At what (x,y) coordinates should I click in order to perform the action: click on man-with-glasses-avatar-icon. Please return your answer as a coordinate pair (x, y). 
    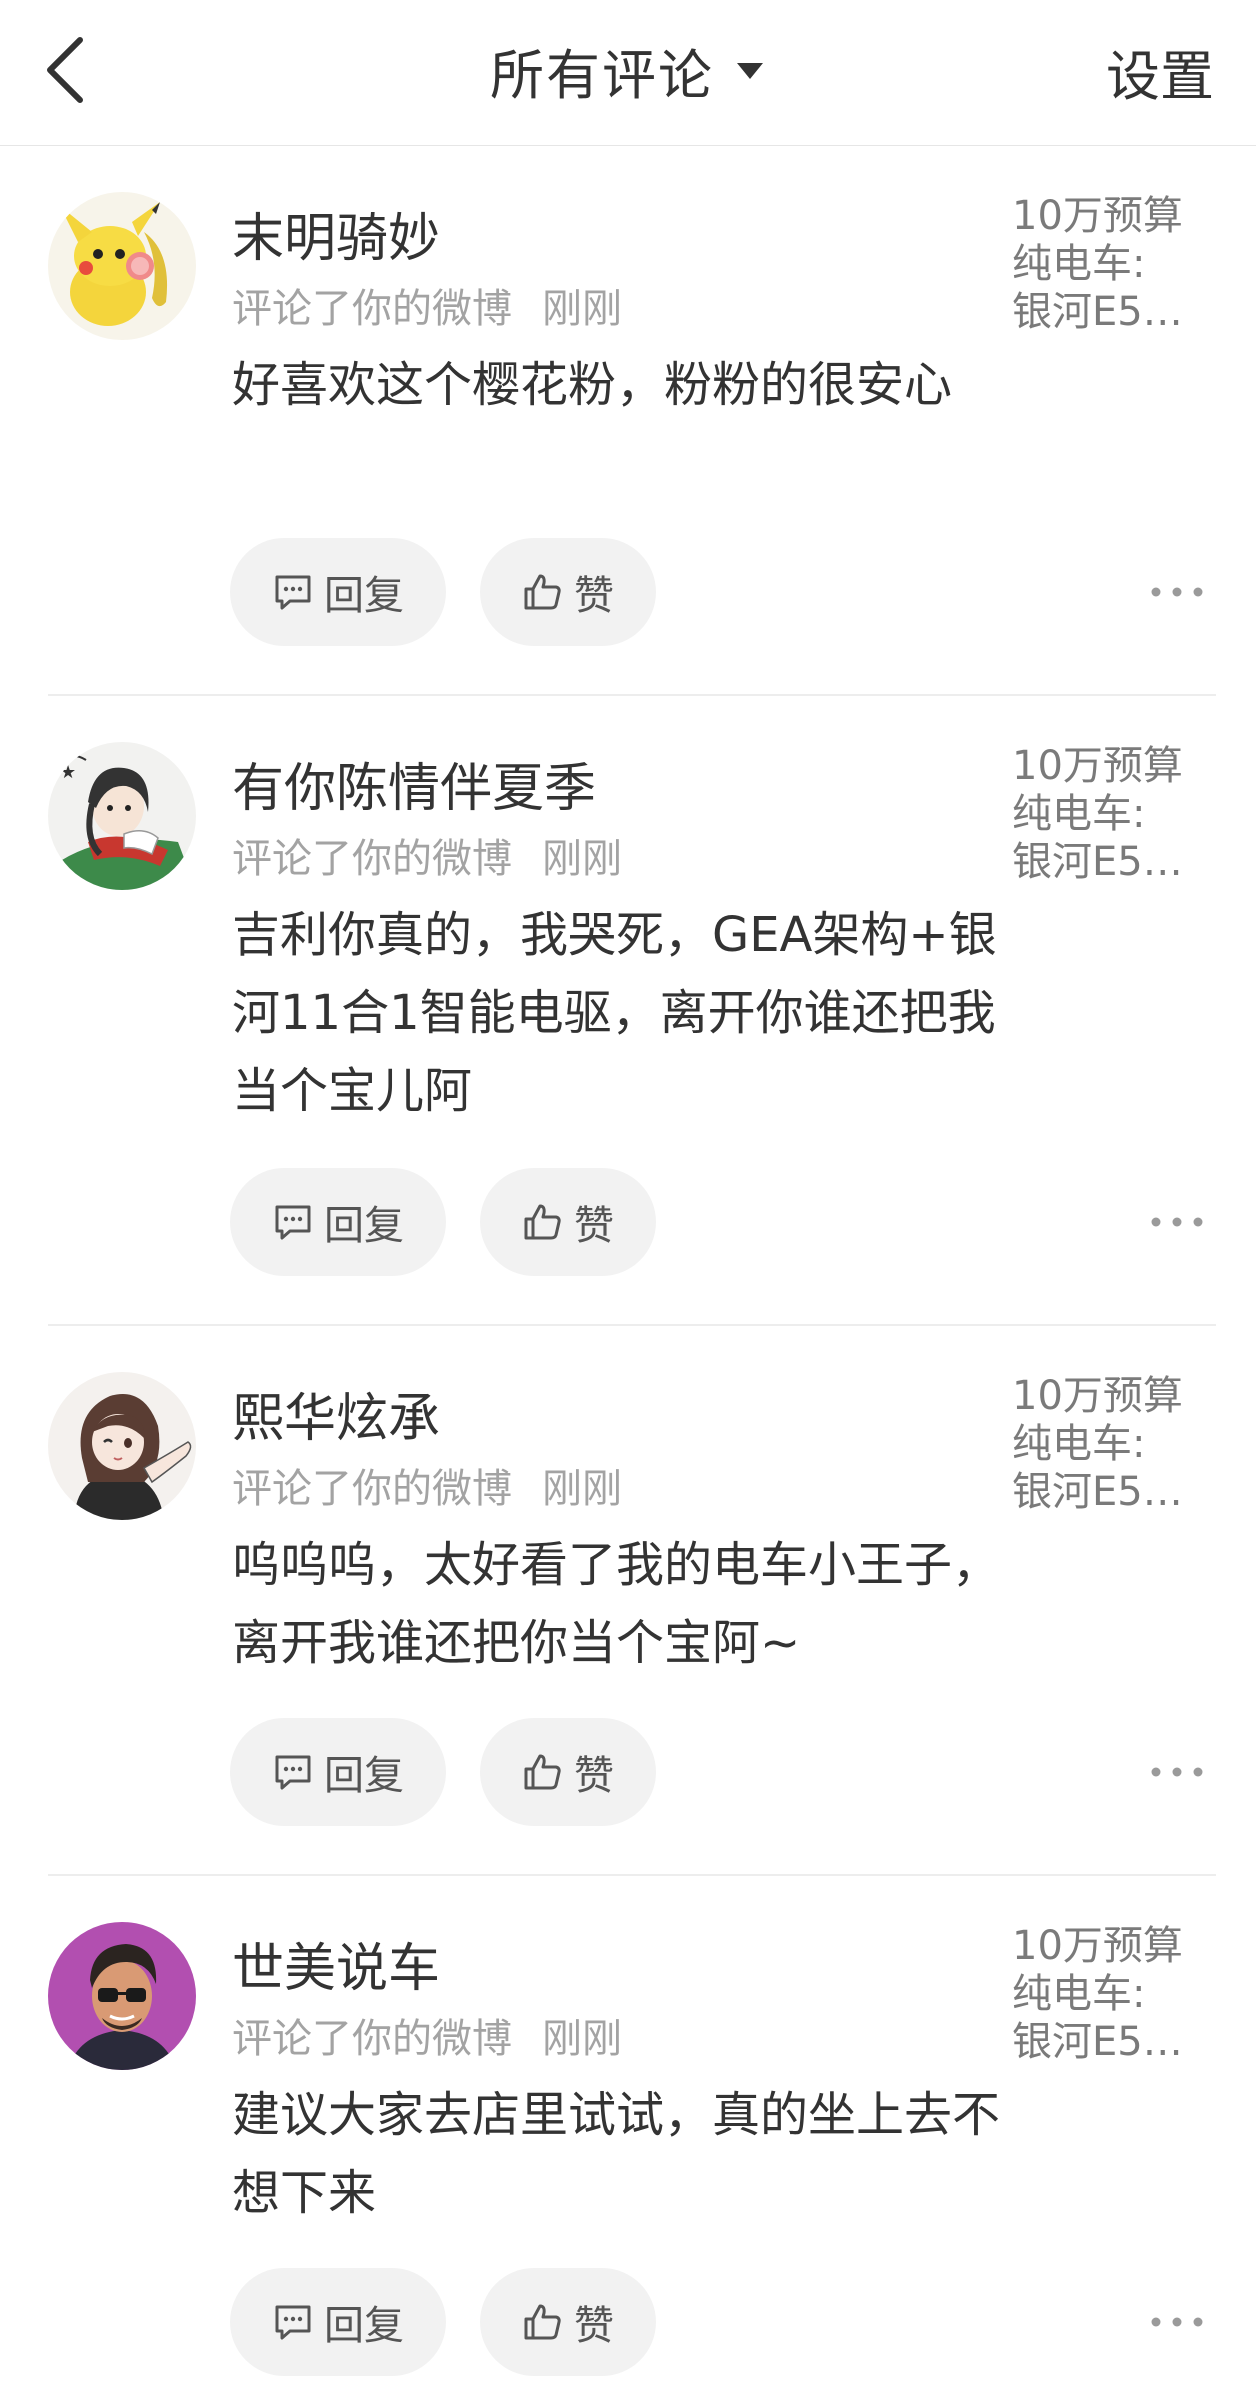
    Looking at the image, I should click on (122, 1996).